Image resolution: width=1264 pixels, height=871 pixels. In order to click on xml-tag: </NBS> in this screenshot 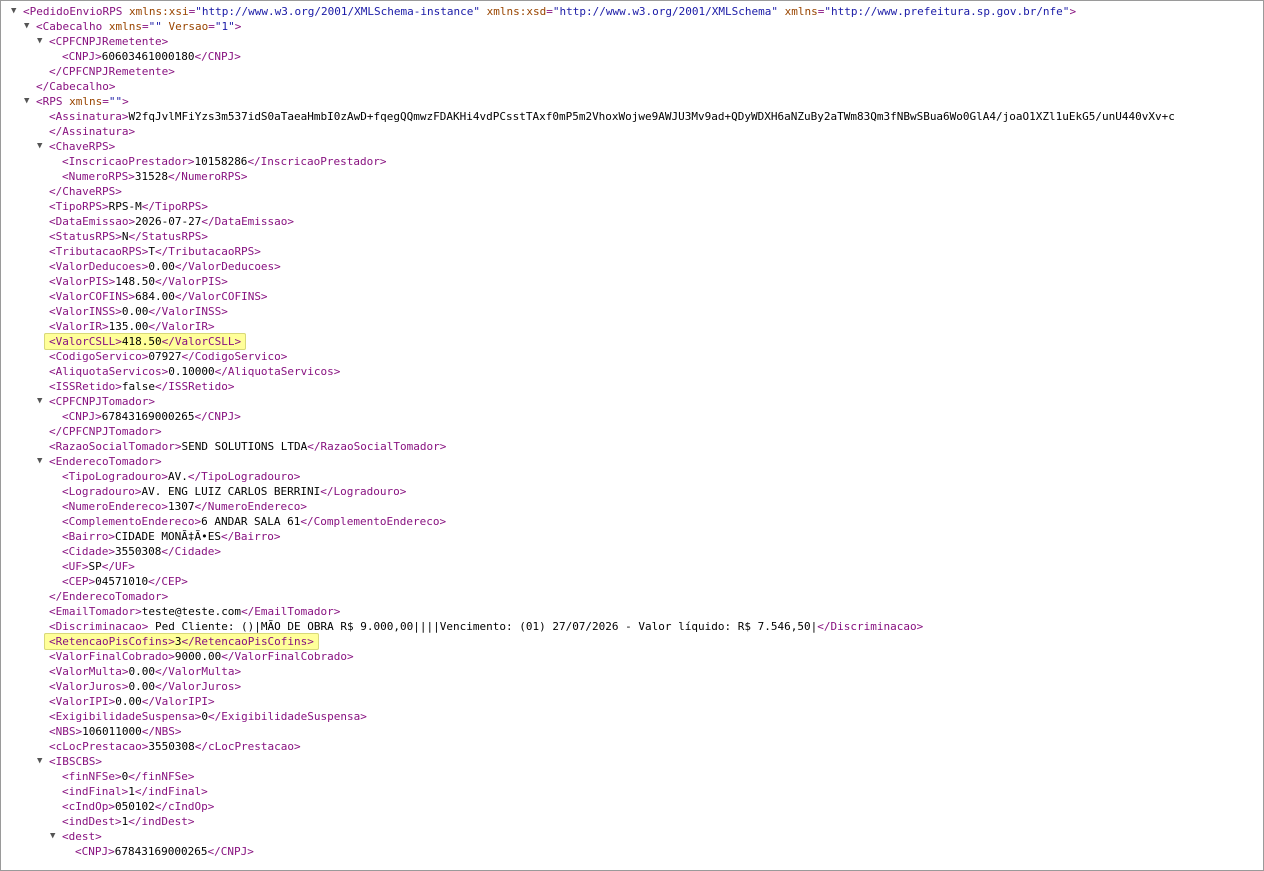, I will do `click(161, 731)`.